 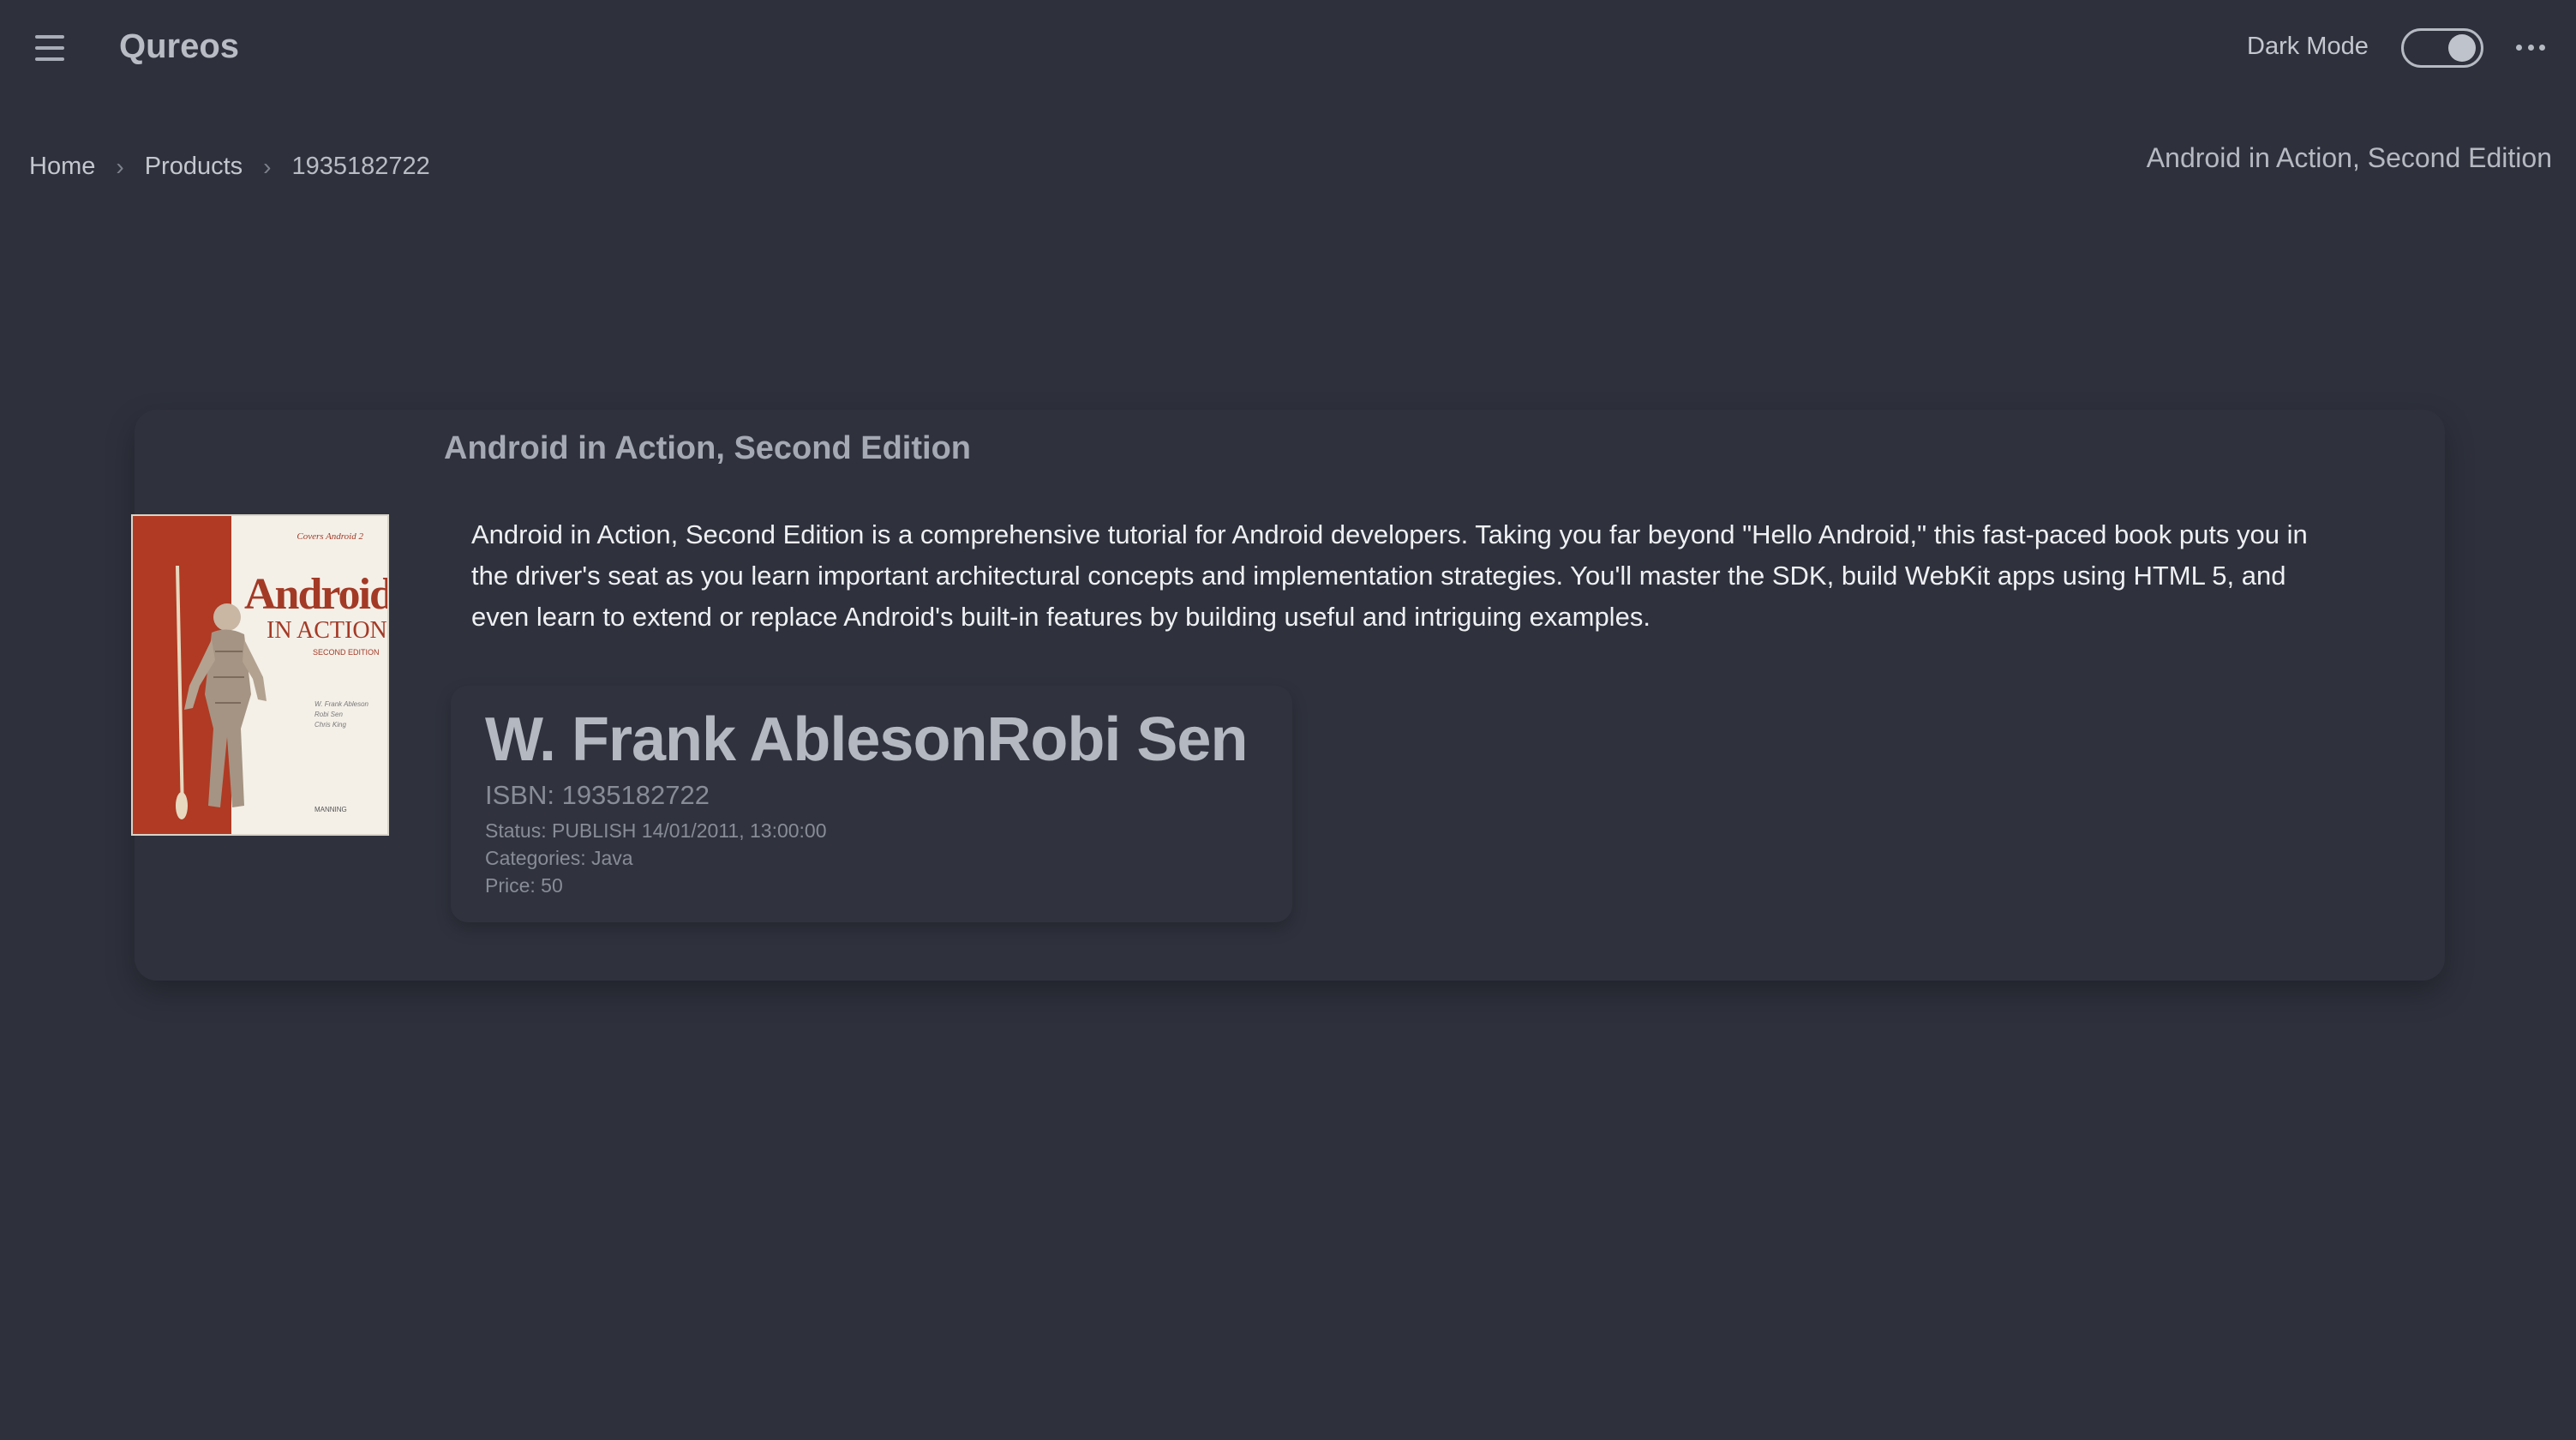 What do you see at coordinates (707, 448) in the screenshot?
I see `product-title: Android in Action, Second Edition` at bounding box center [707, 448].